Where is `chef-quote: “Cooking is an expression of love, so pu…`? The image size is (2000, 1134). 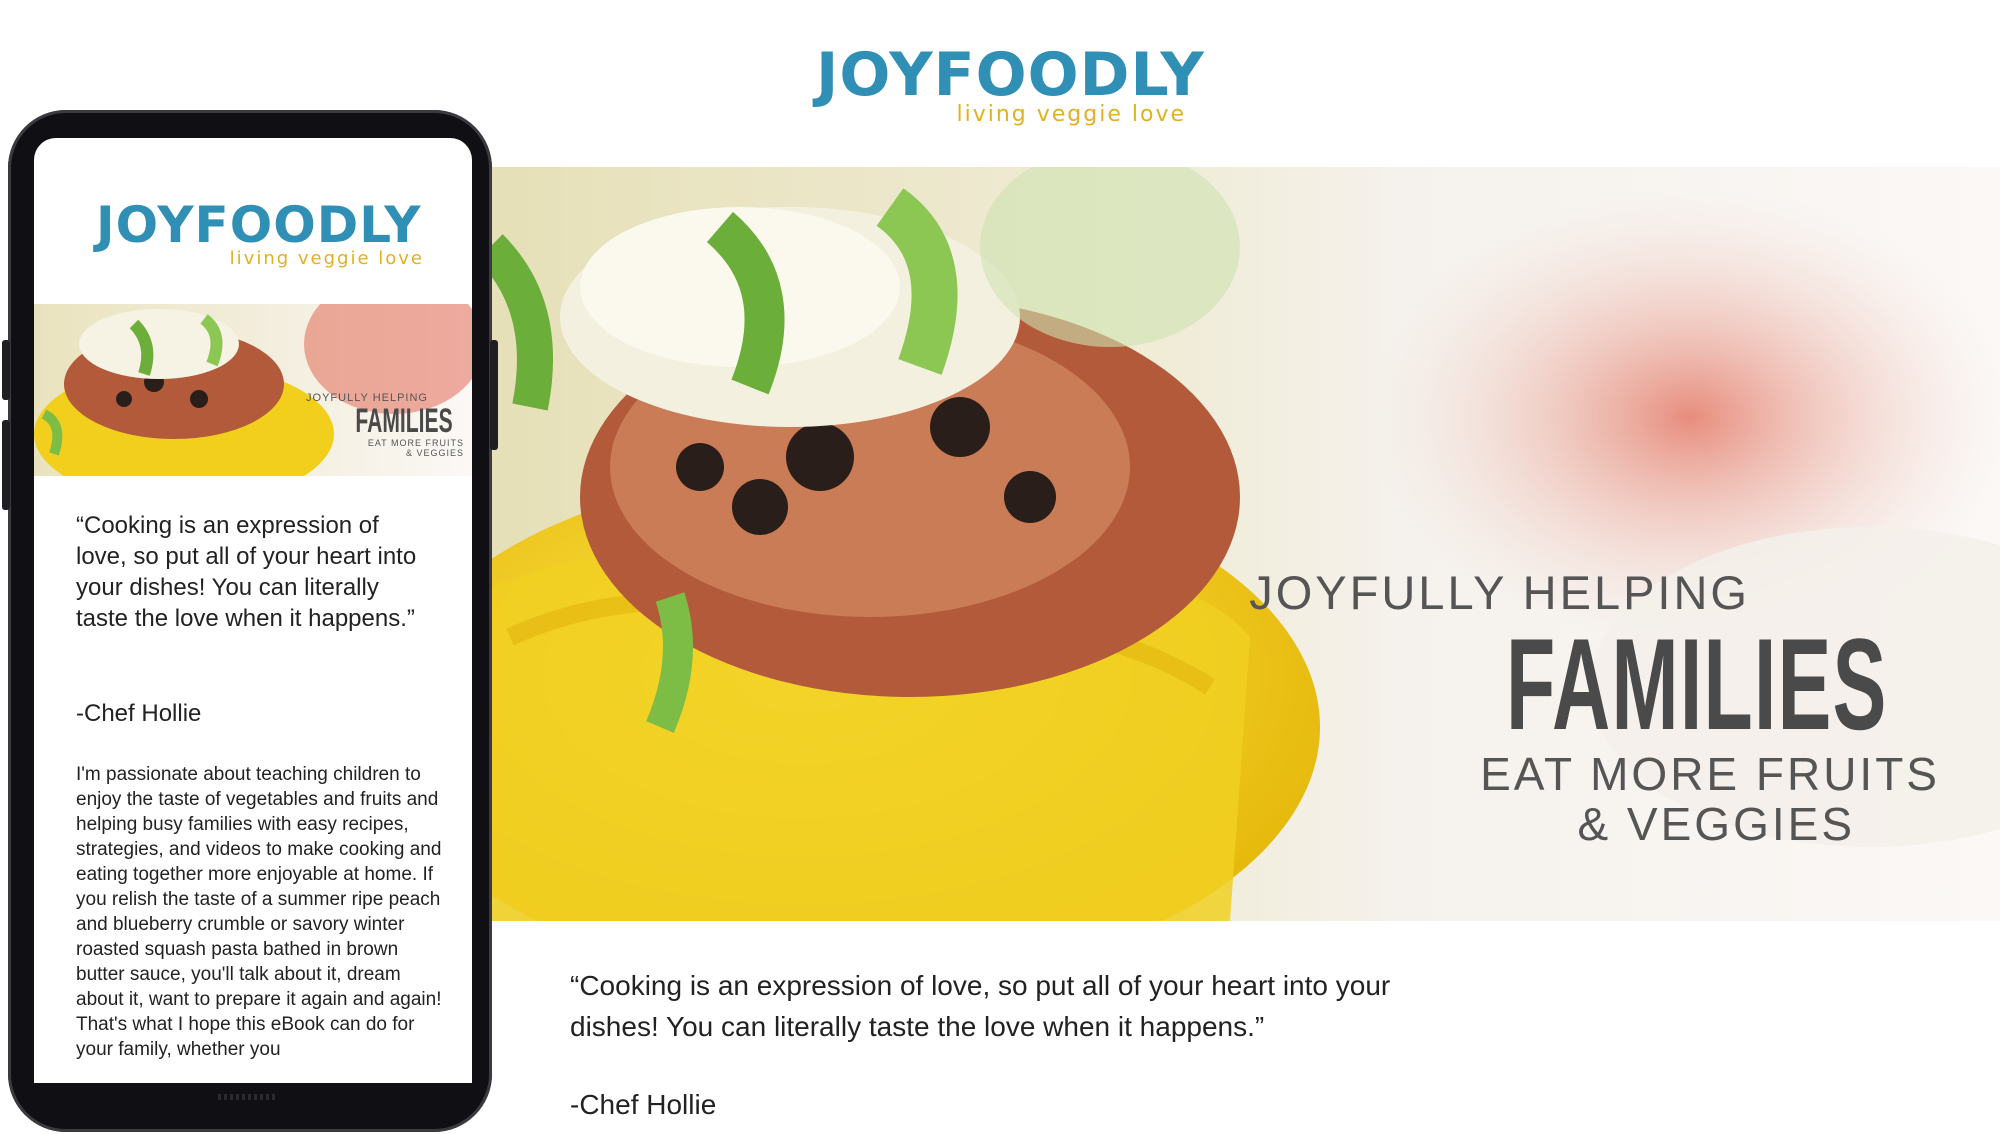 chef-quote: “Cooking is an expression of love, so pu… is located at coordinates (980, 1006).